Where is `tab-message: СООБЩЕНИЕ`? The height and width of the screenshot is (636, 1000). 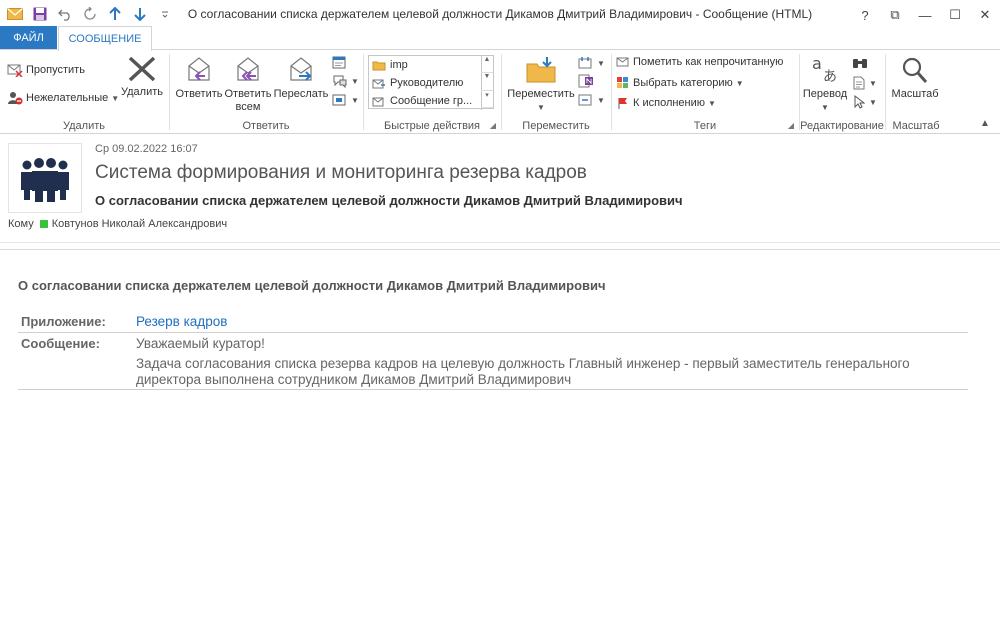 tab-message: СООБЩЕНИЕ is located at coordinates (105, 38).